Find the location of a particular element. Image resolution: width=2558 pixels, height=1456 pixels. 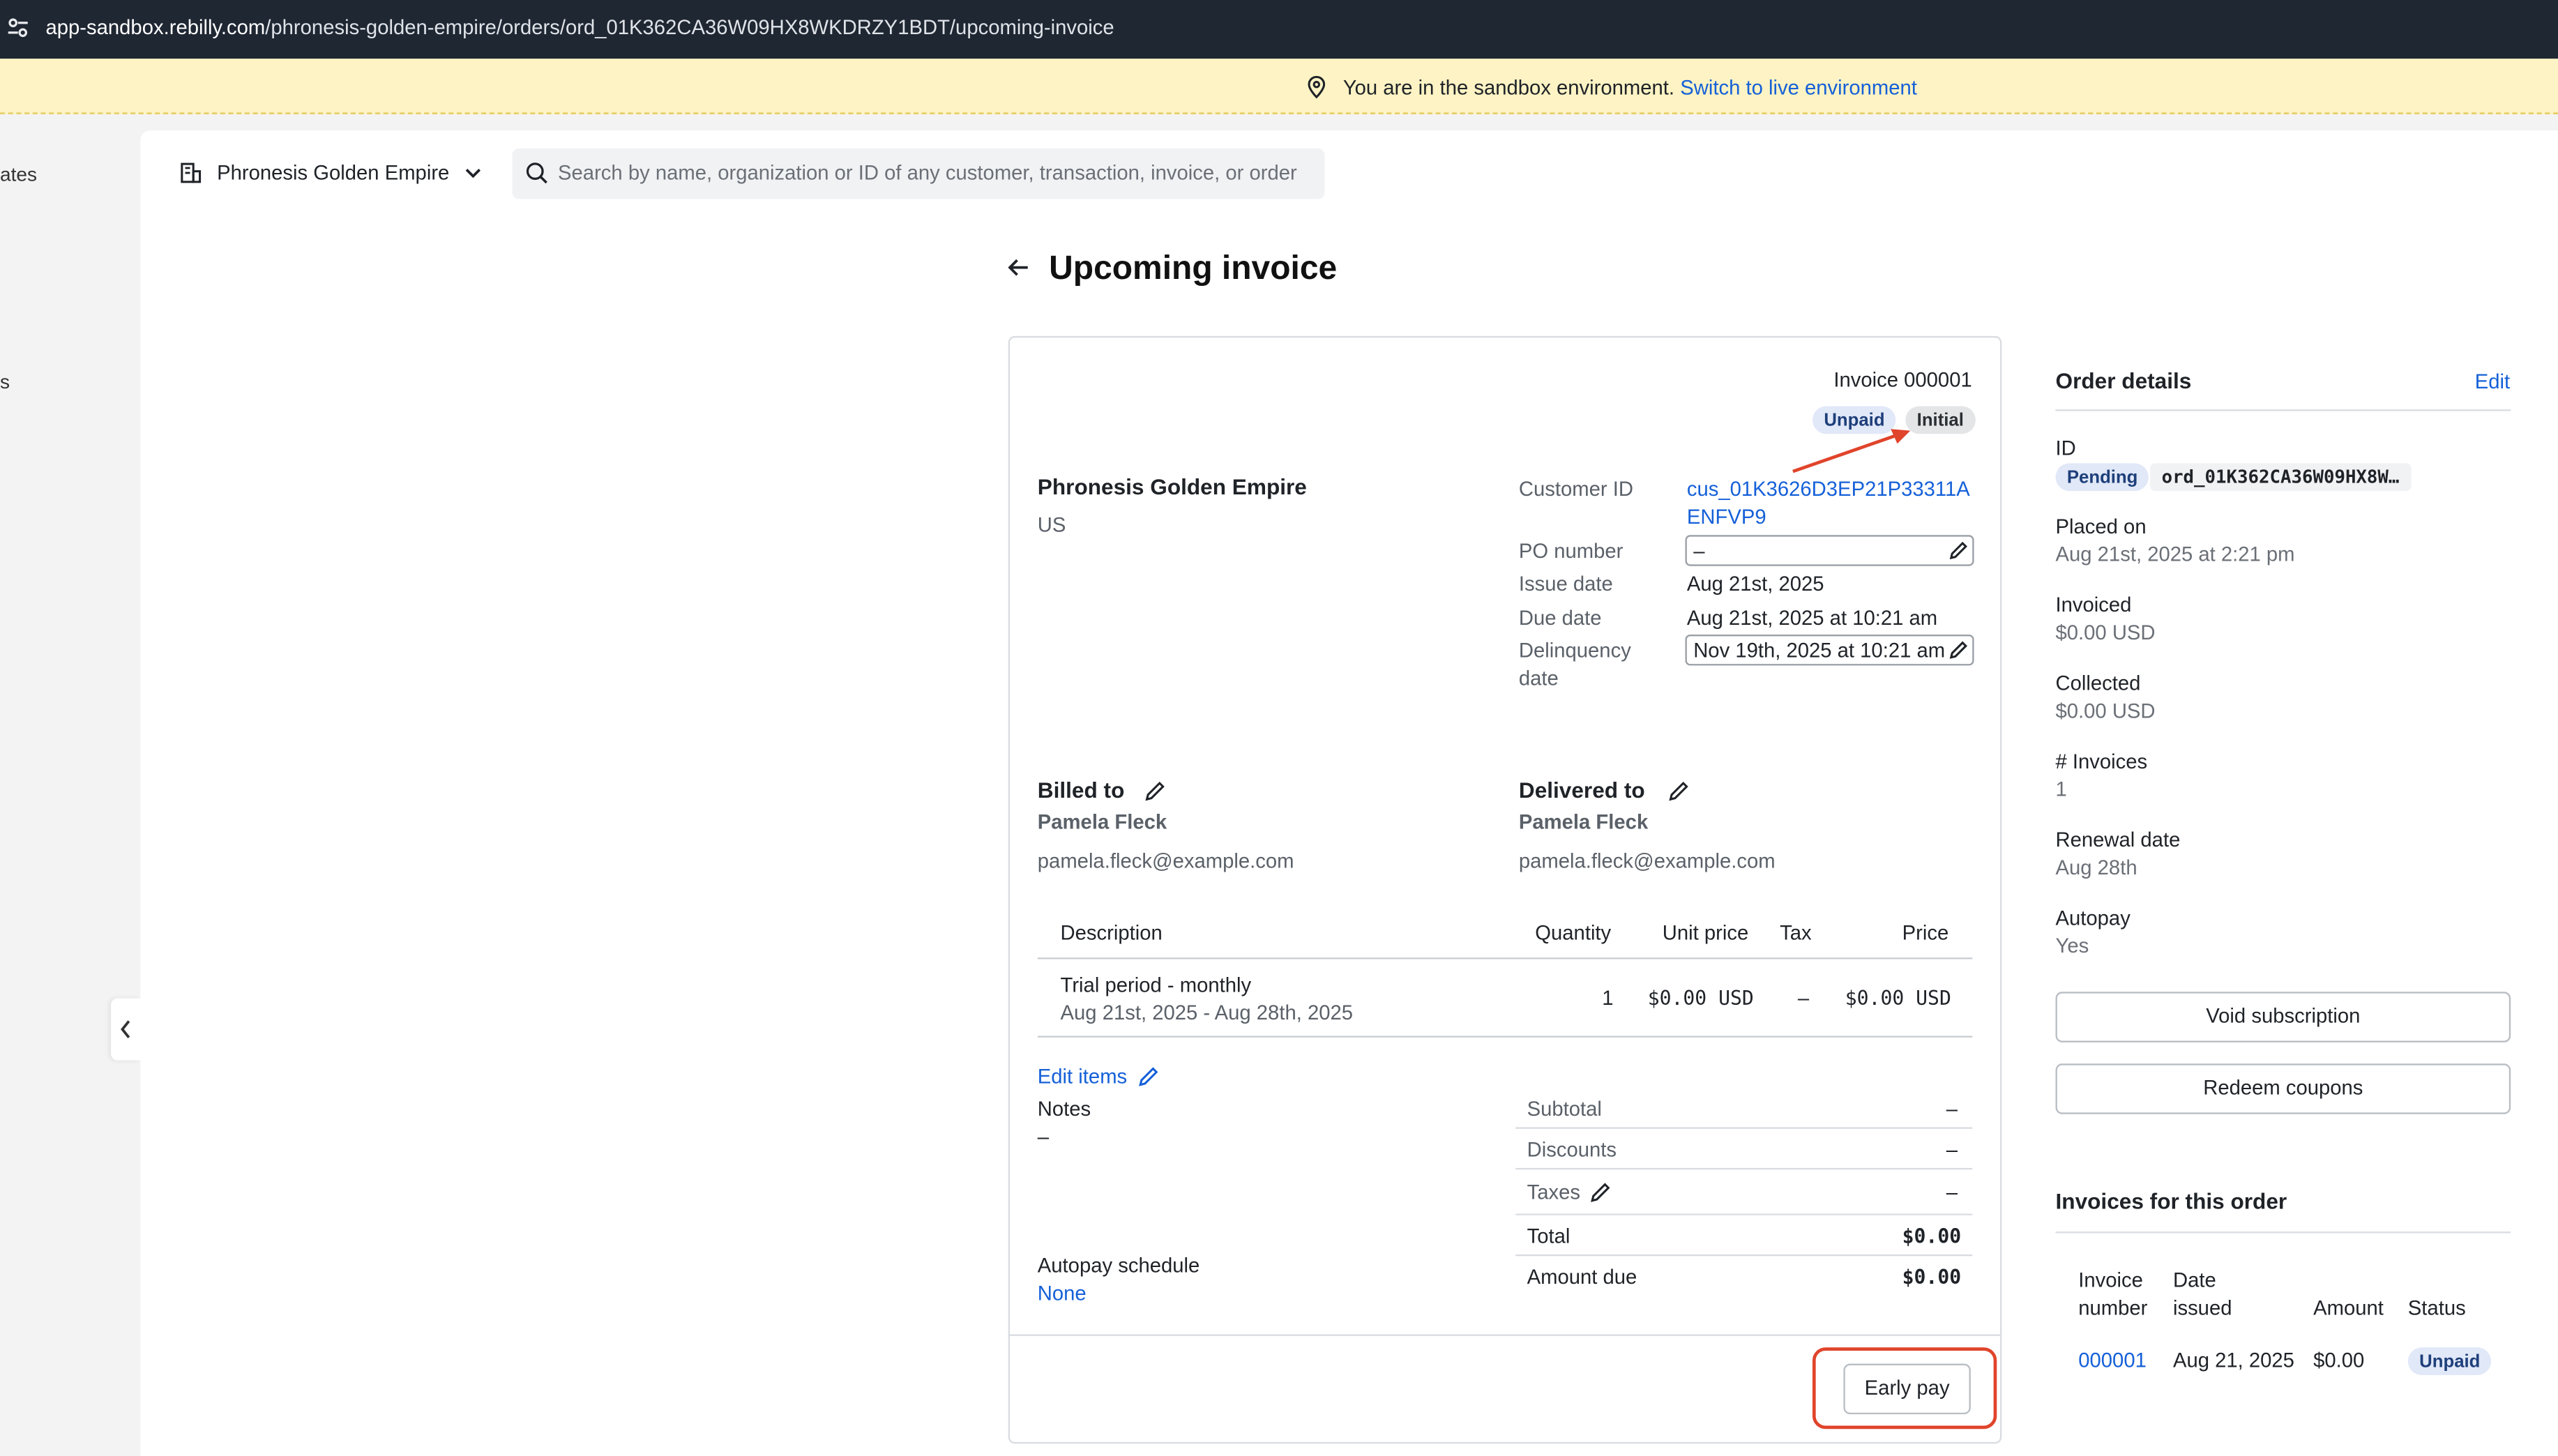

order-edit-link: Edit is located at coordinates (2492, 381).